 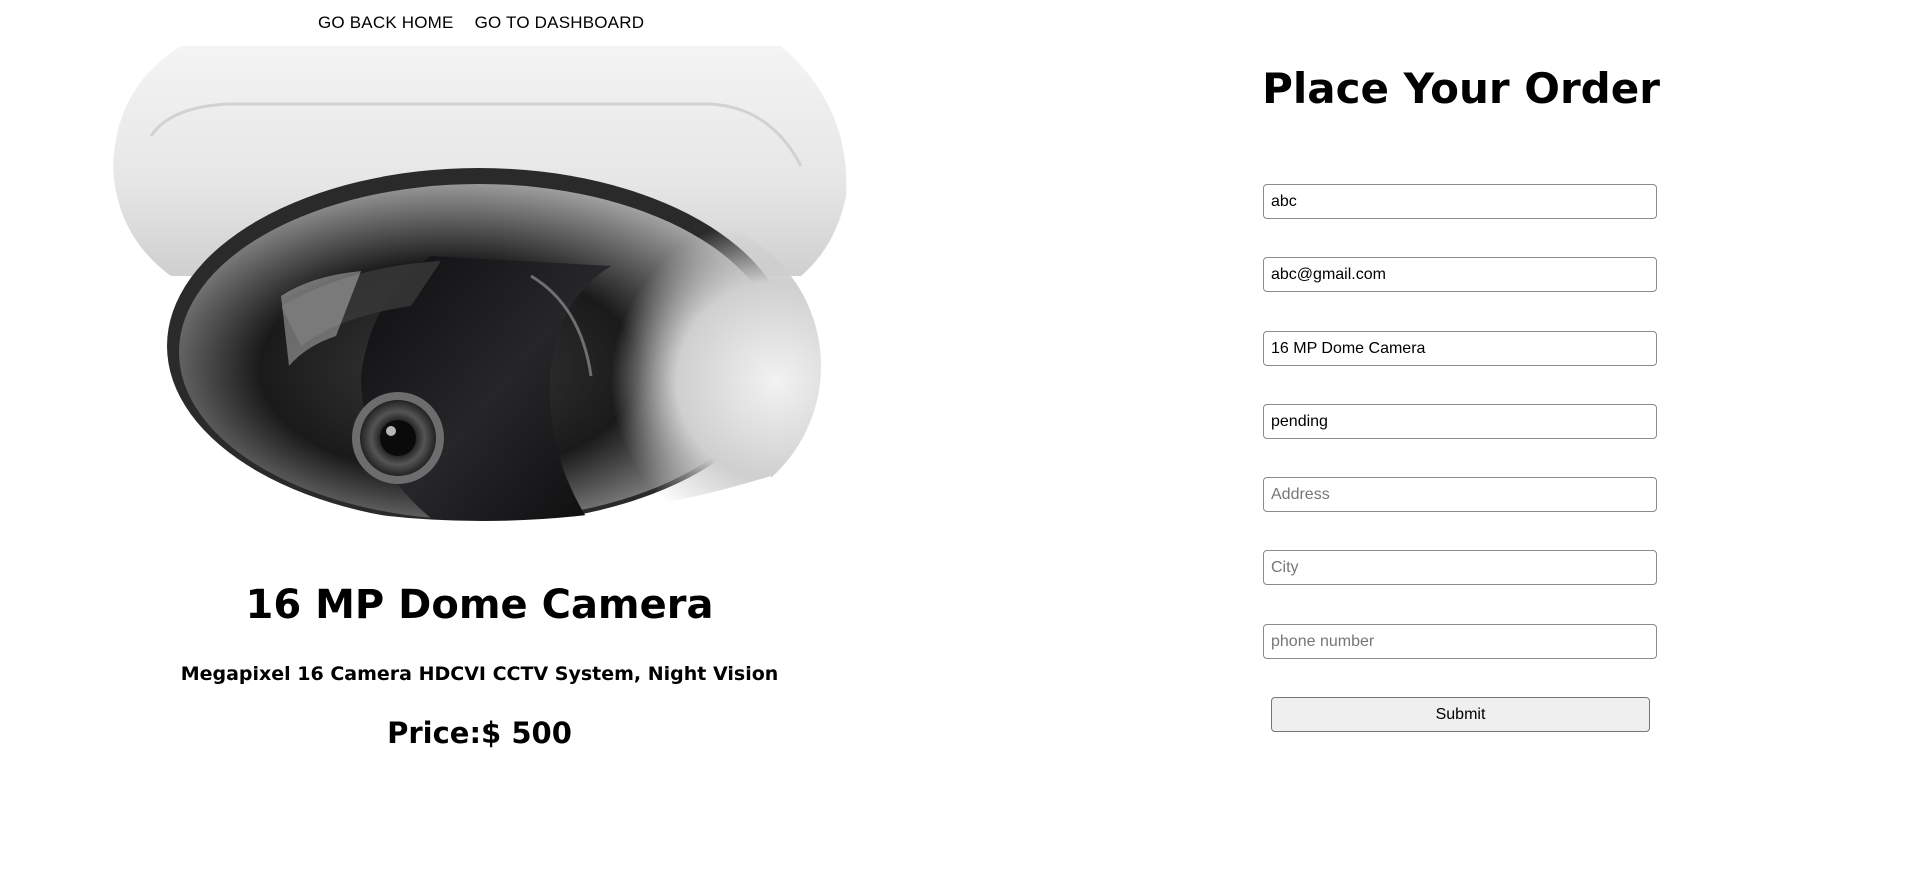 I want to click on product-title: 16 MP Dome Camera, so click(x=479, y=605).